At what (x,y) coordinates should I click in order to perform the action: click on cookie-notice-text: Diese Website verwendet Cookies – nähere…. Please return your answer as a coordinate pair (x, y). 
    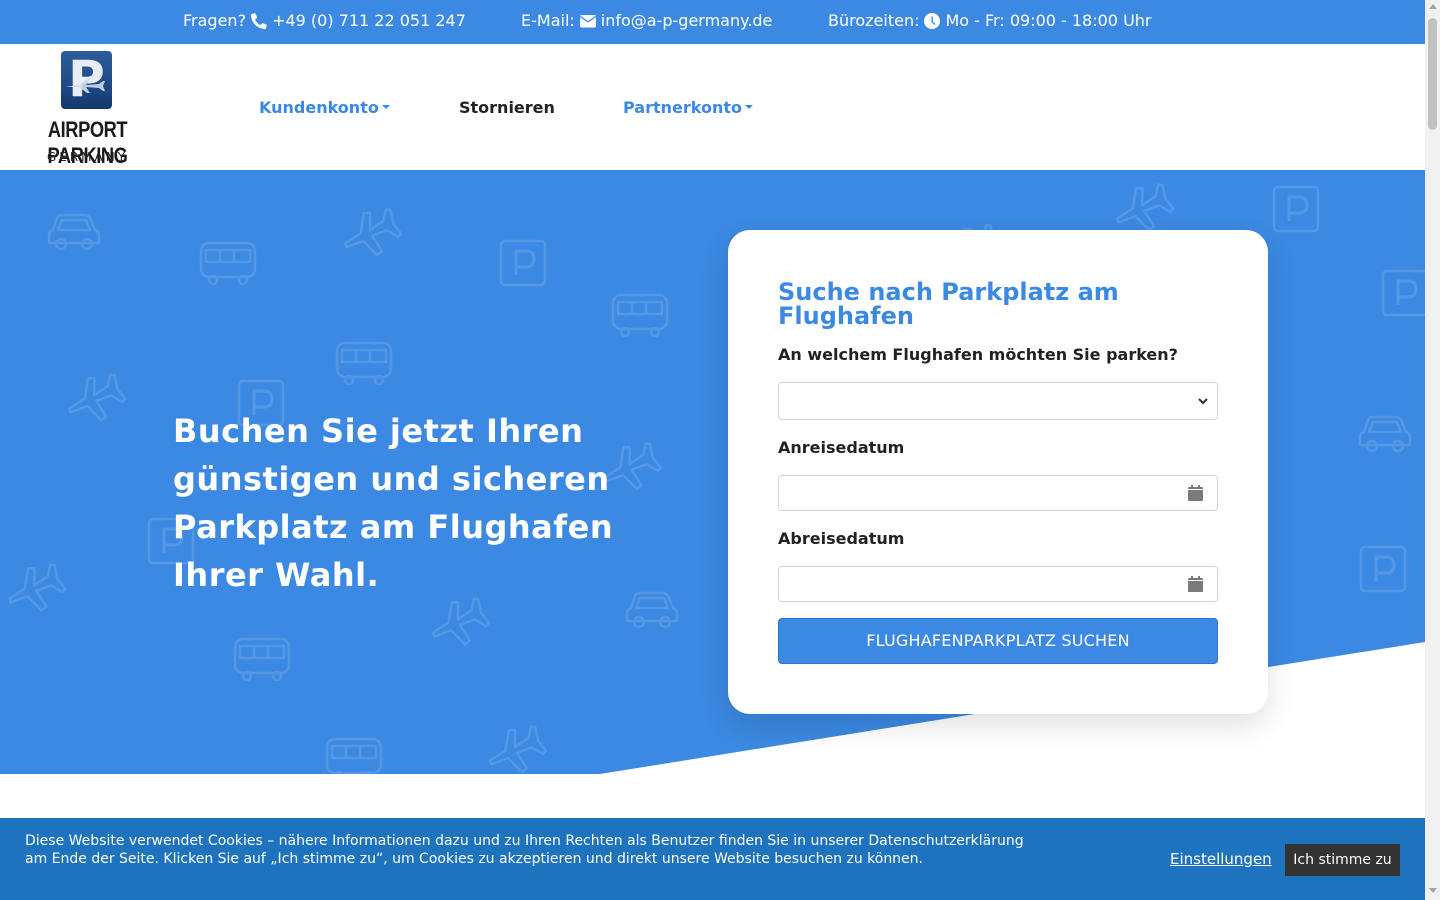
    Looking at the image, I should click on (524, 850).